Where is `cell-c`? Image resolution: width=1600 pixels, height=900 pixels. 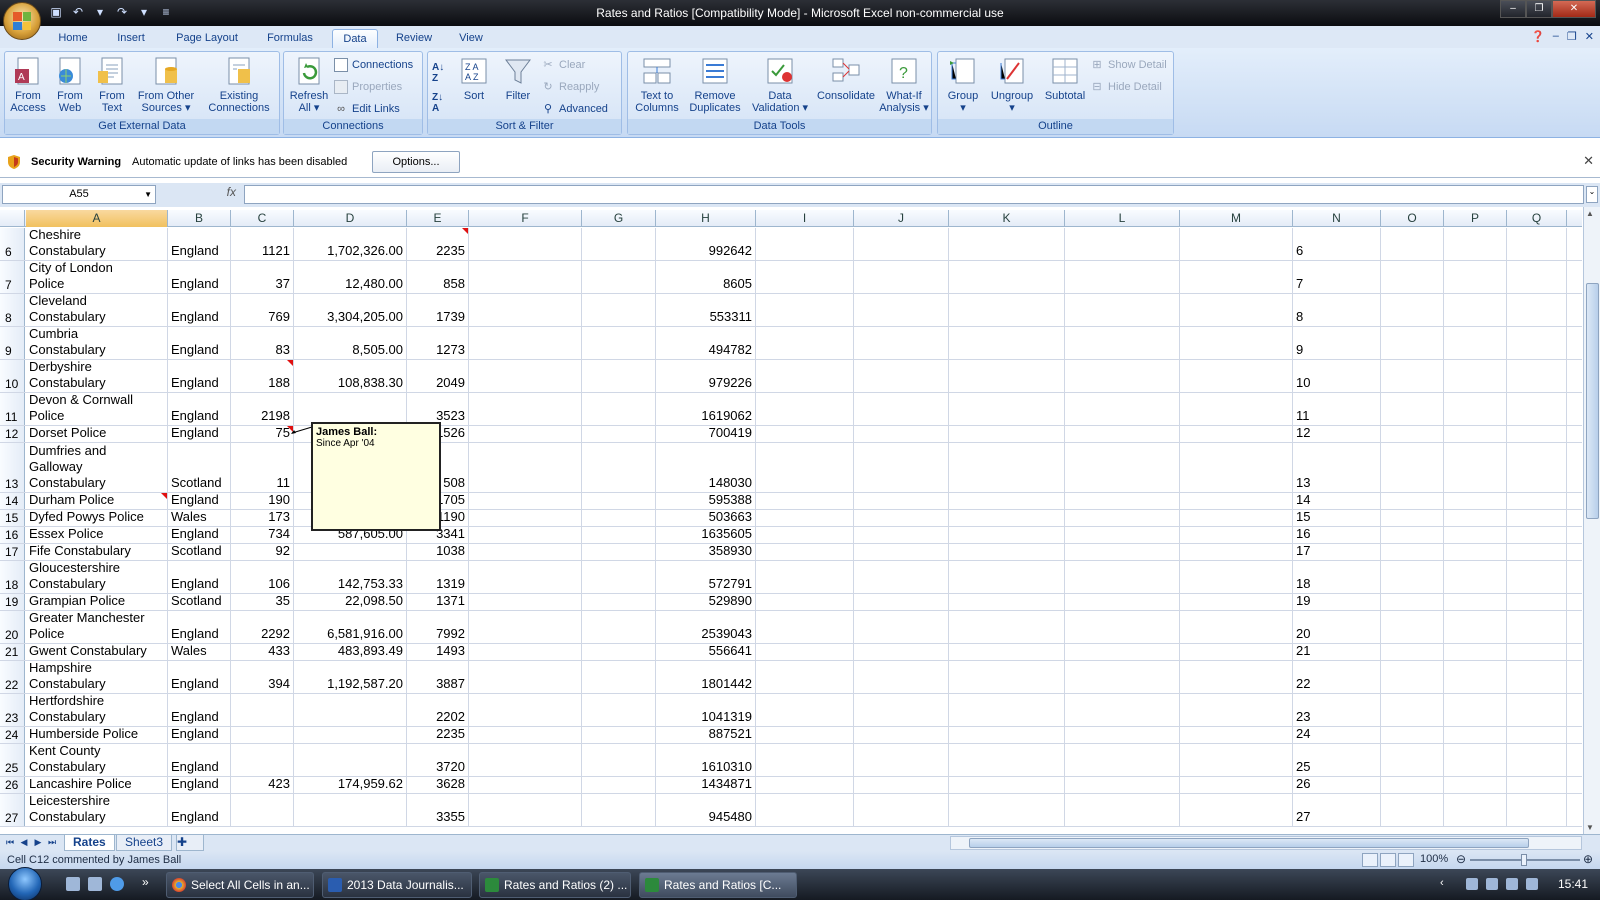
cell-c is located at coordinates (262, 710).